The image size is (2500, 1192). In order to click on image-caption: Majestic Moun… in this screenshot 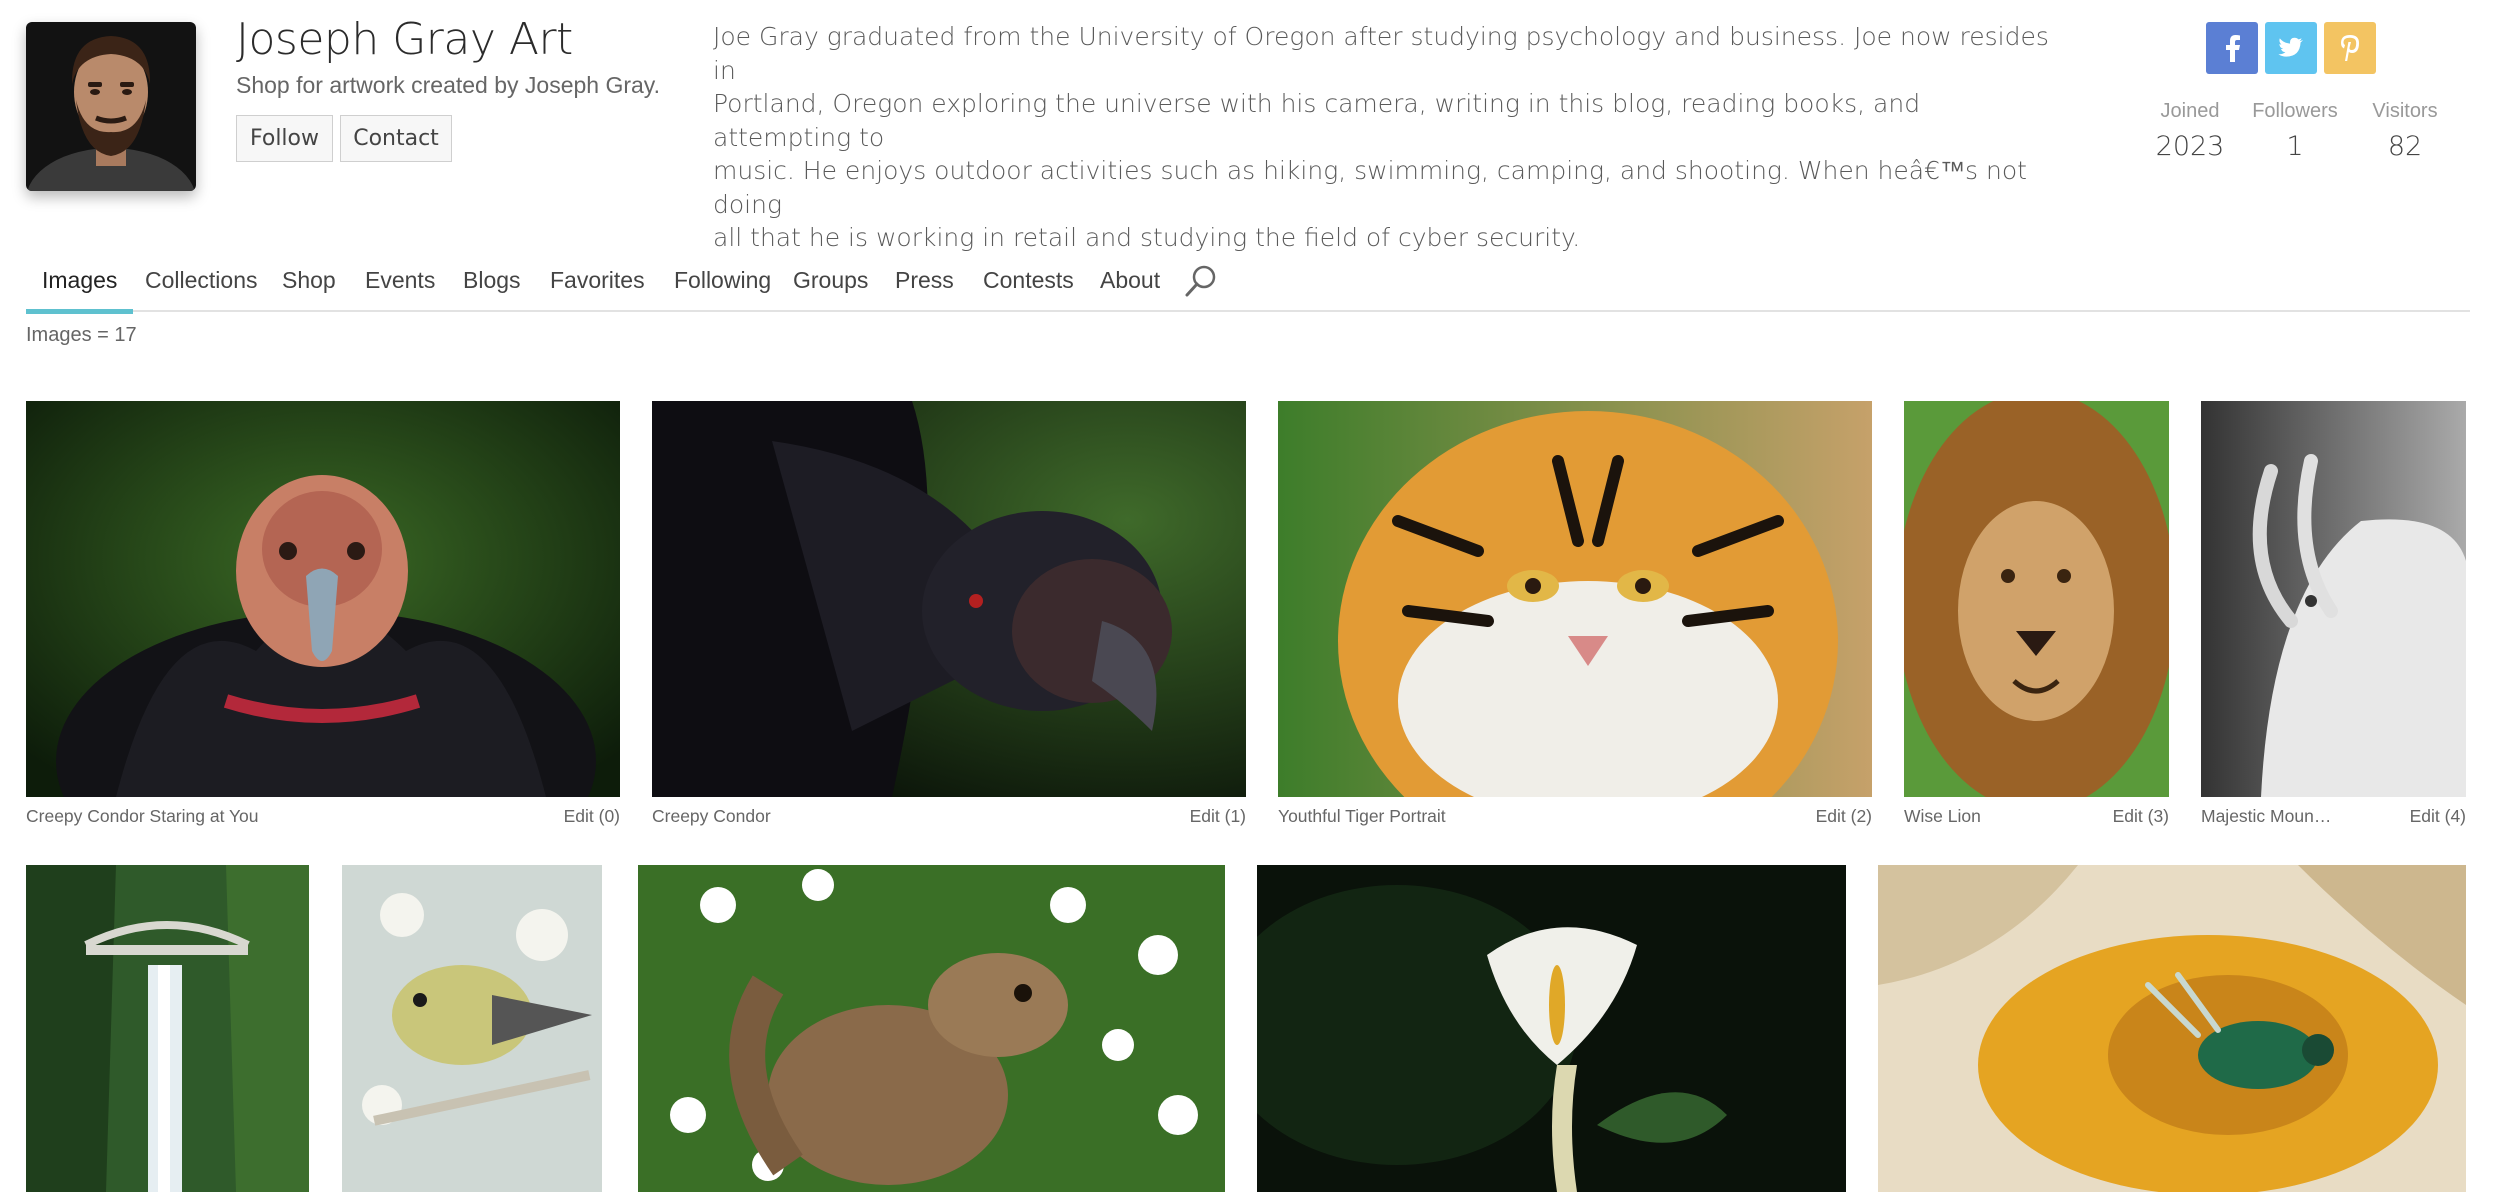, I will do `click(2266, 816)`.